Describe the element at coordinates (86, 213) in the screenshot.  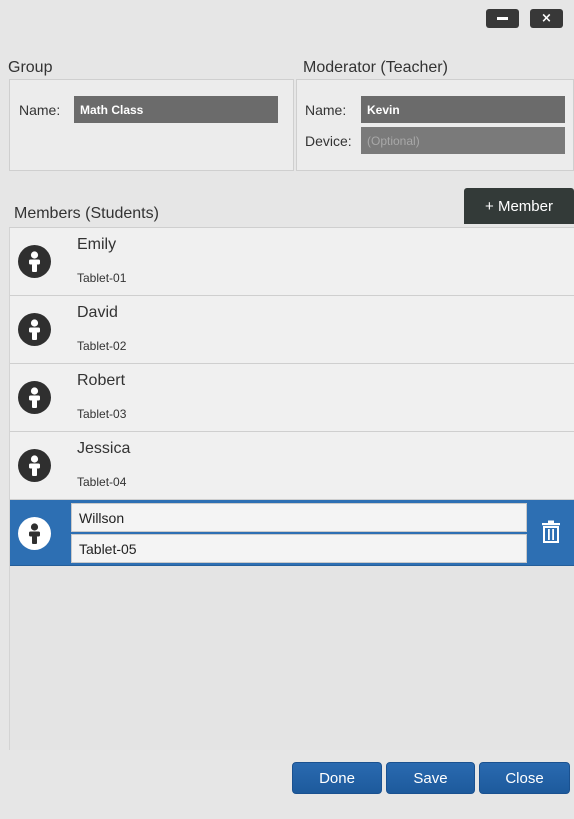
I see `members-section-title: Members (Students)` at that location.